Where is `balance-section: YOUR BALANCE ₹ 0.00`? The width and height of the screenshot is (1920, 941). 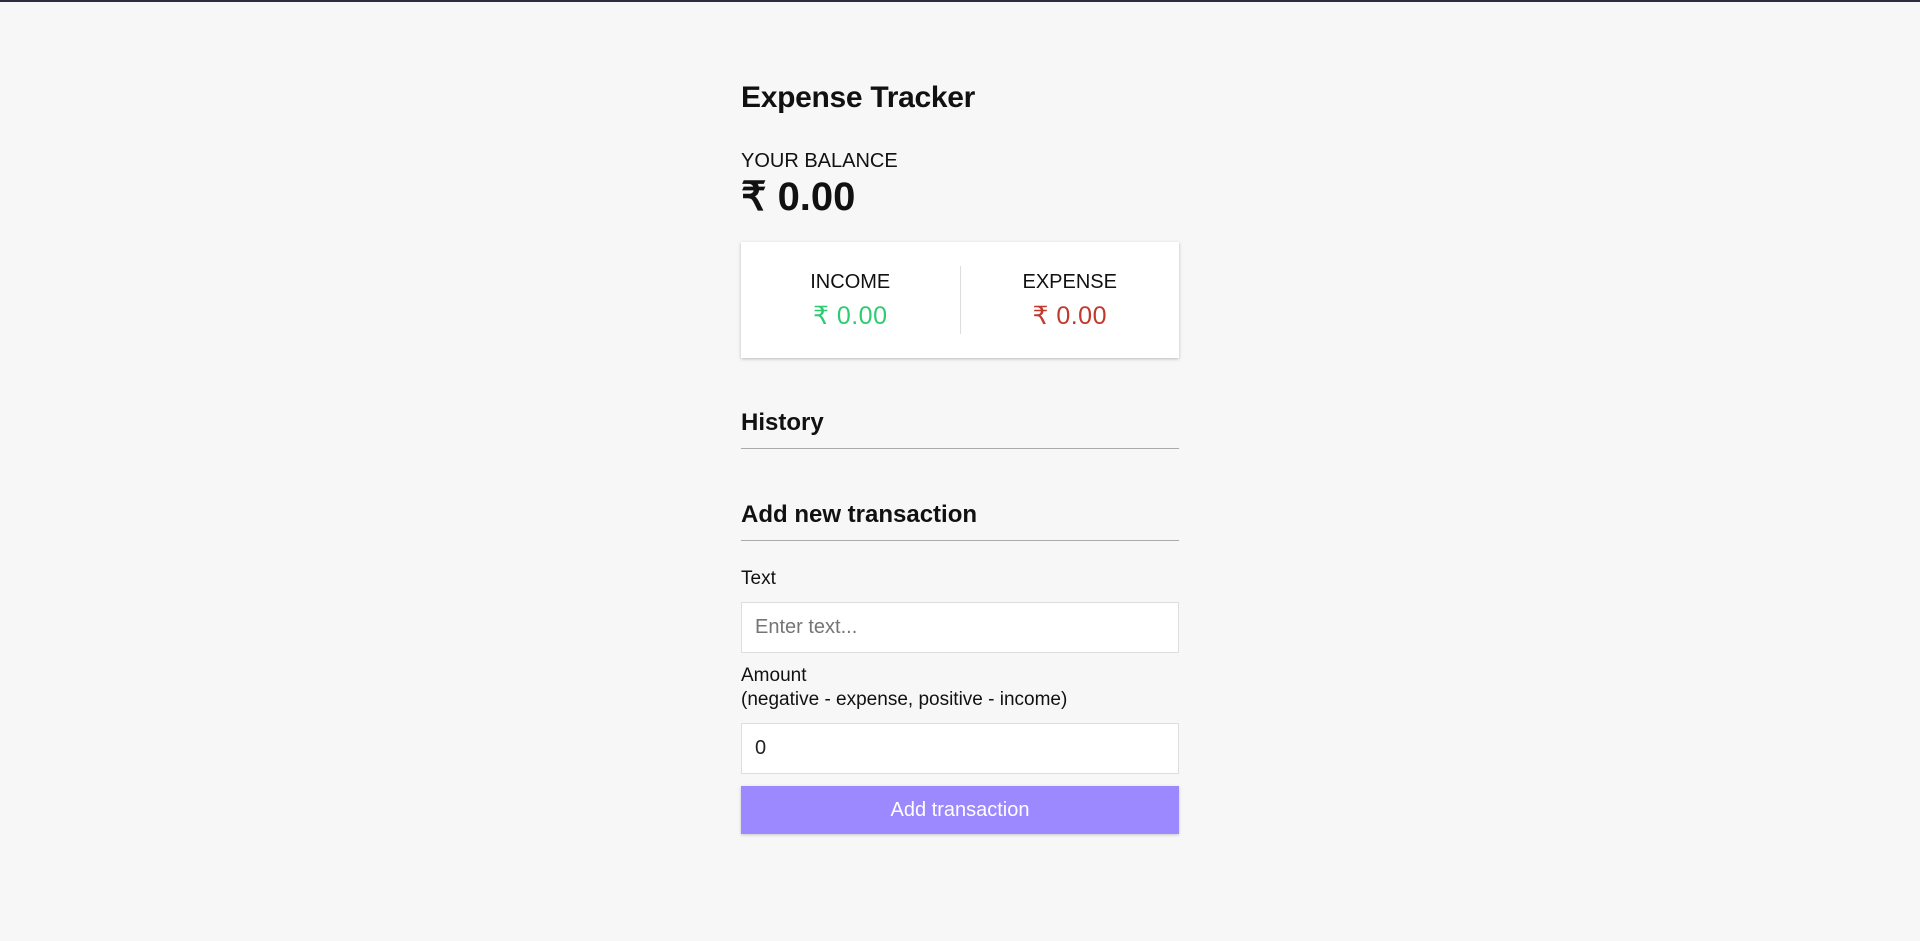 balance-section: YOUR BALANCE ₹ 0.00 is located at coordinates (960, 184).